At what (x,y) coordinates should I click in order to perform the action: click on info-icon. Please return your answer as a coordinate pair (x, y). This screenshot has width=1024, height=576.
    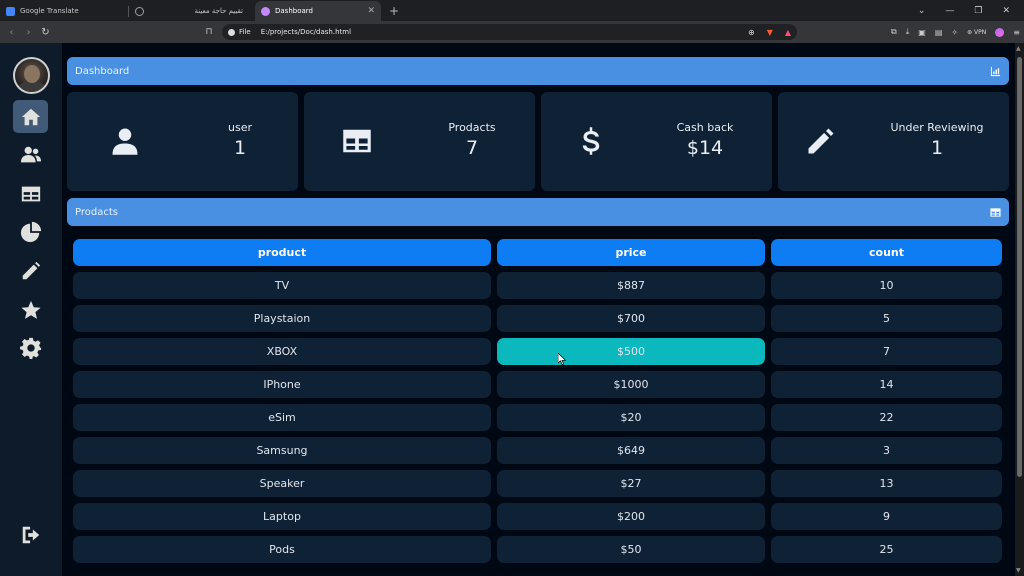
    Looking at the image, I should click on (231, 32).